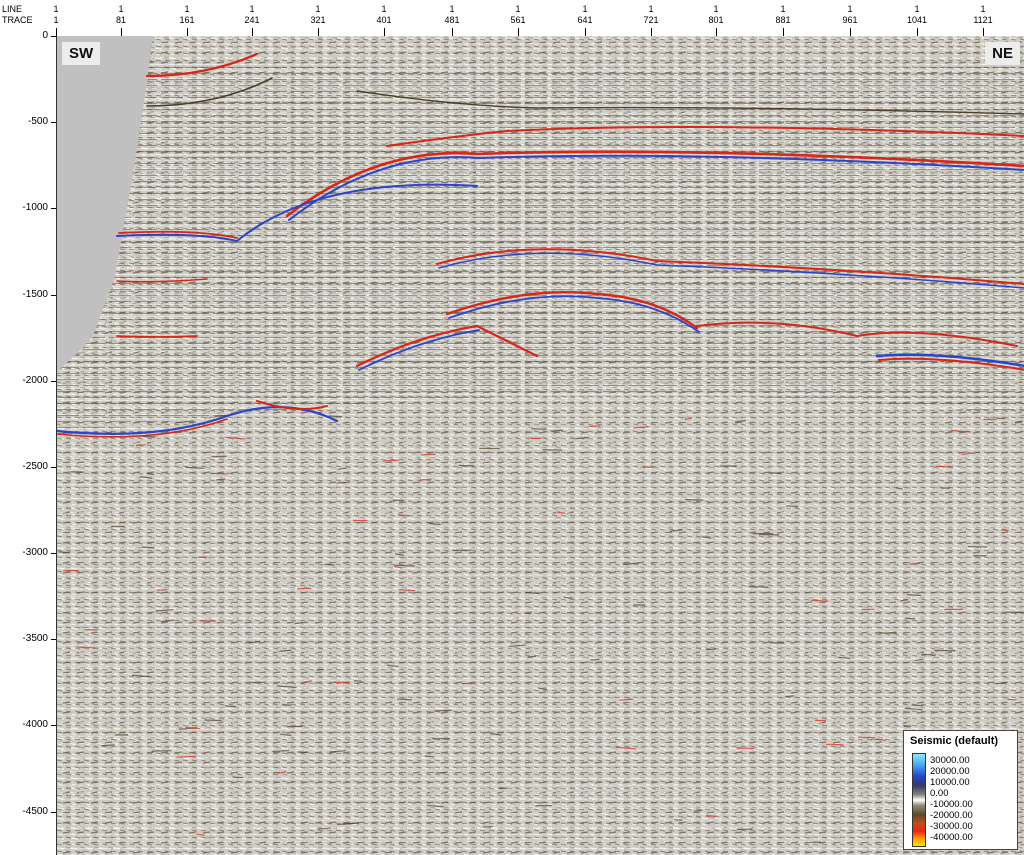 The width and height of the screenshot is (1024, 855). What do you see at coordinates (917, 20) in the screenshot?
I see `trace-number: 1041` at bounding box center [917, 20].